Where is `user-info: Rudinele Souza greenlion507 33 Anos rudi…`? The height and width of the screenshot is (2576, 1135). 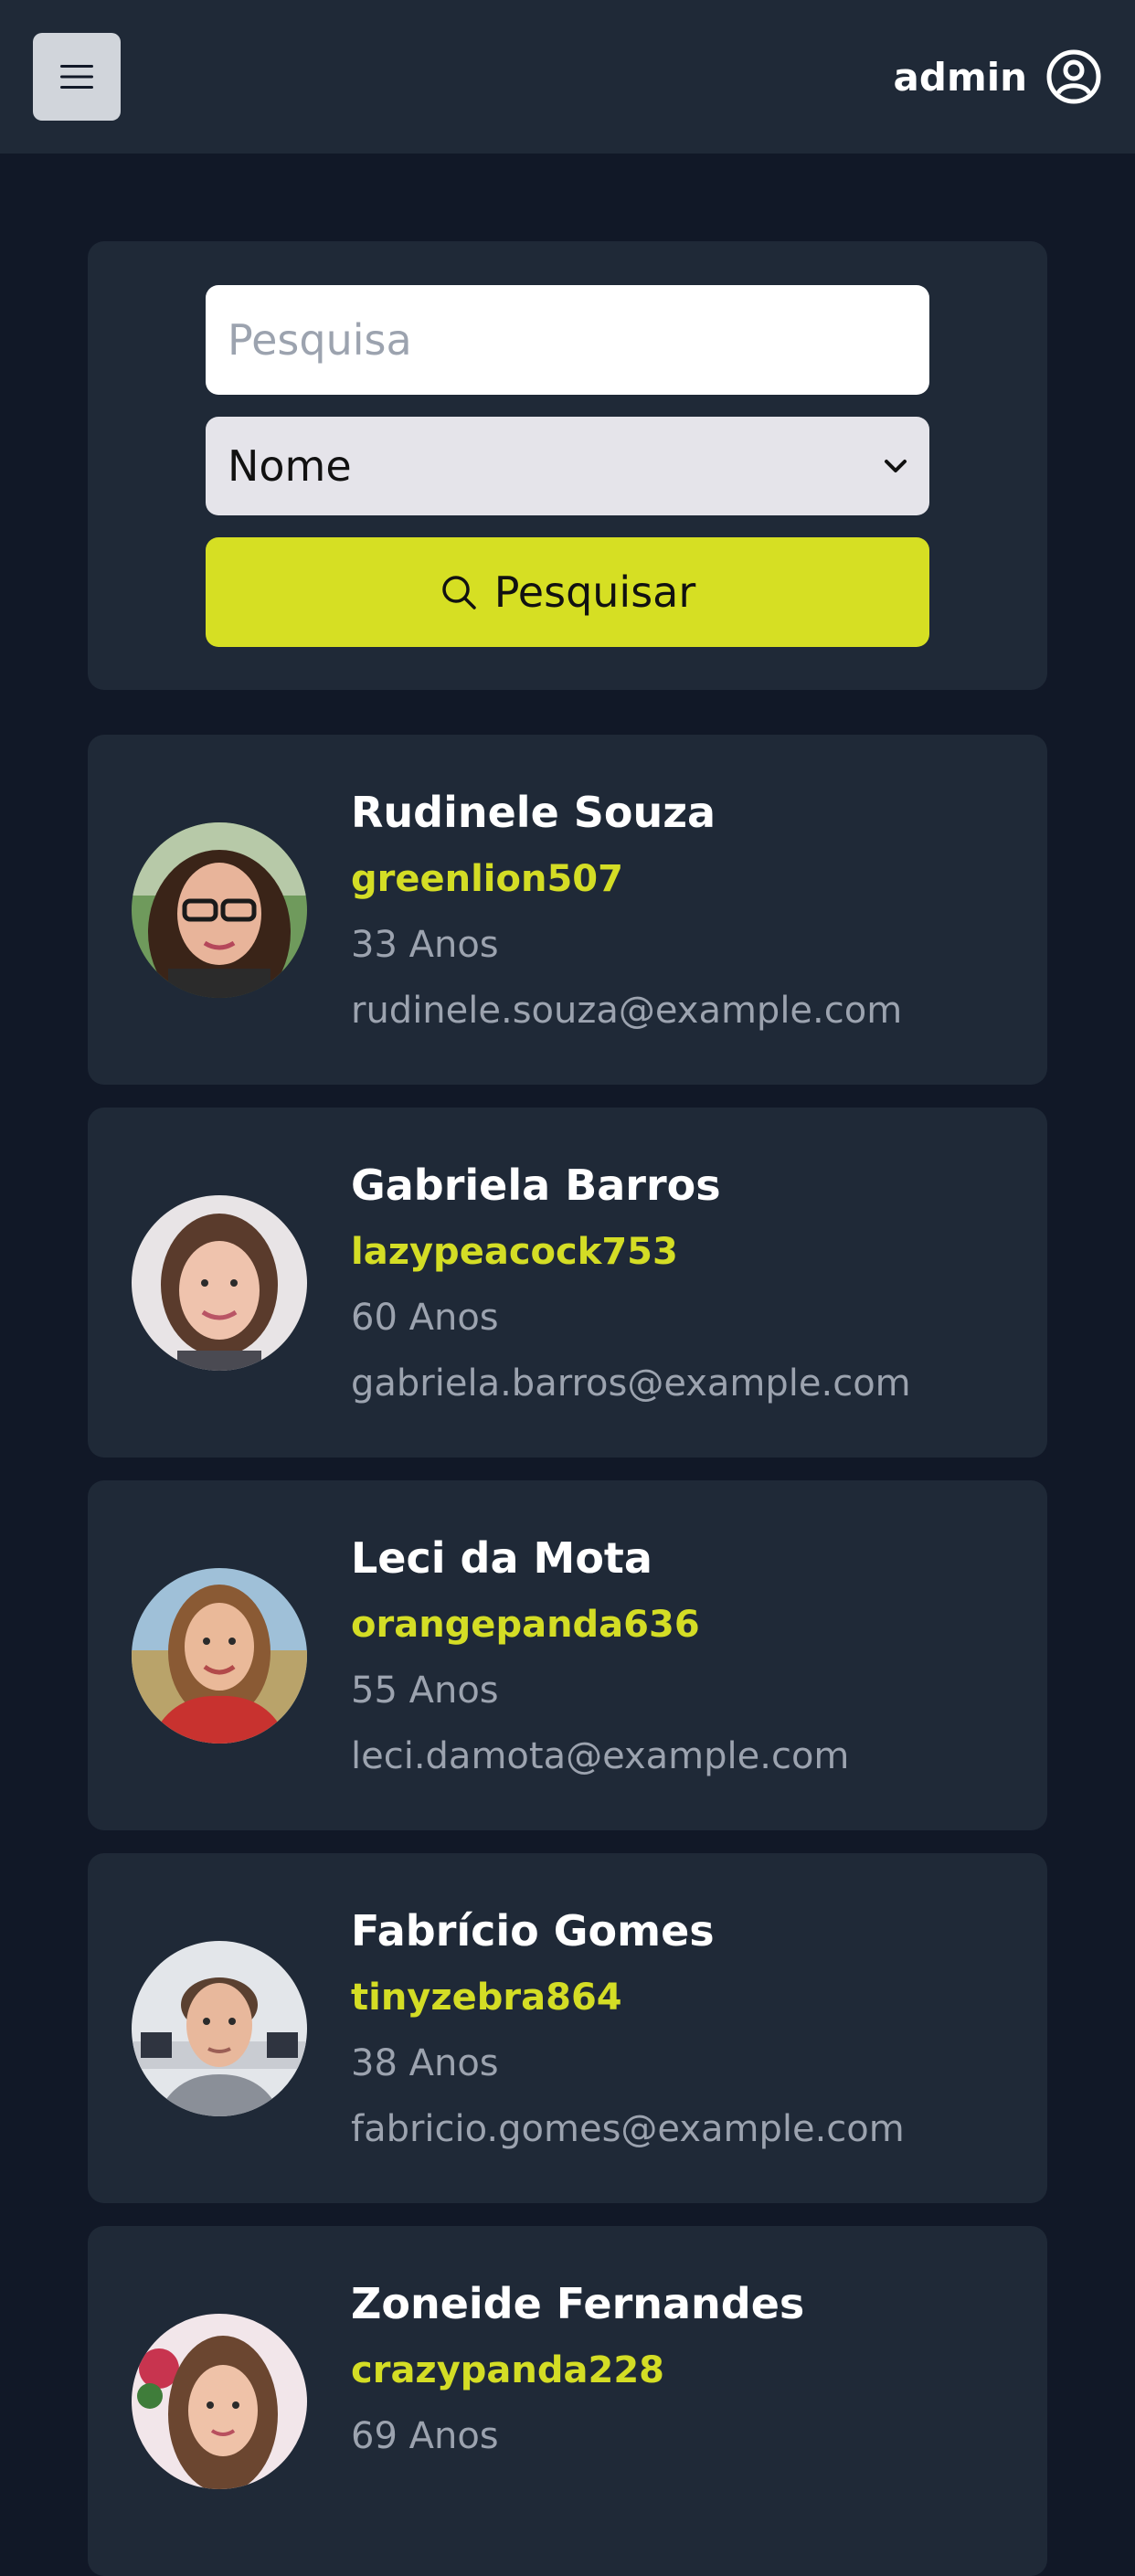 user-info: Rudinele Souza greenlion507 33 Anos rudi… is located at coordinates (688, 910).